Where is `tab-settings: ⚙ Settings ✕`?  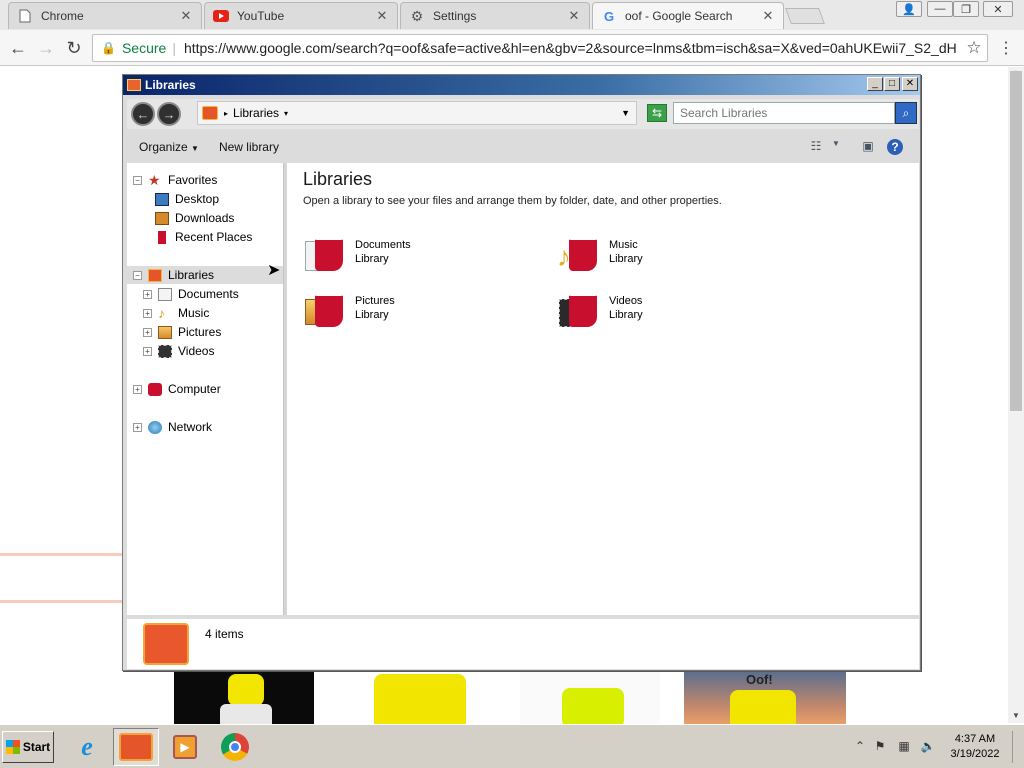 tab-settings: ⚙ Settings ✕ is located at coordinates (495, 15).